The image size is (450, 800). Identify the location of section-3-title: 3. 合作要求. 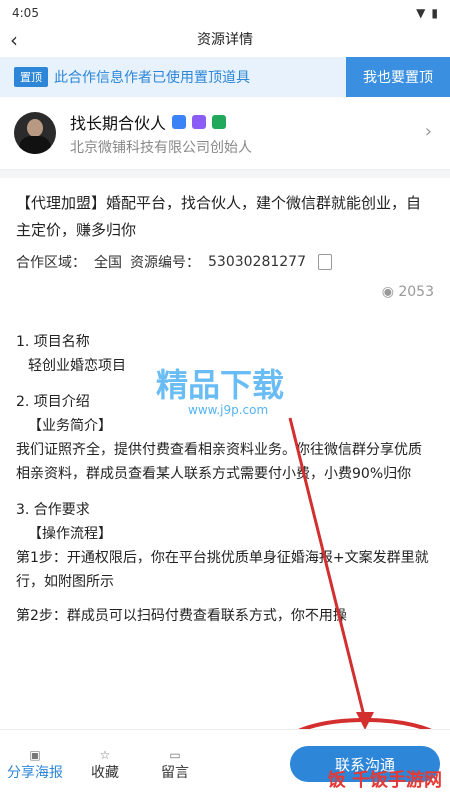
(53, 510).